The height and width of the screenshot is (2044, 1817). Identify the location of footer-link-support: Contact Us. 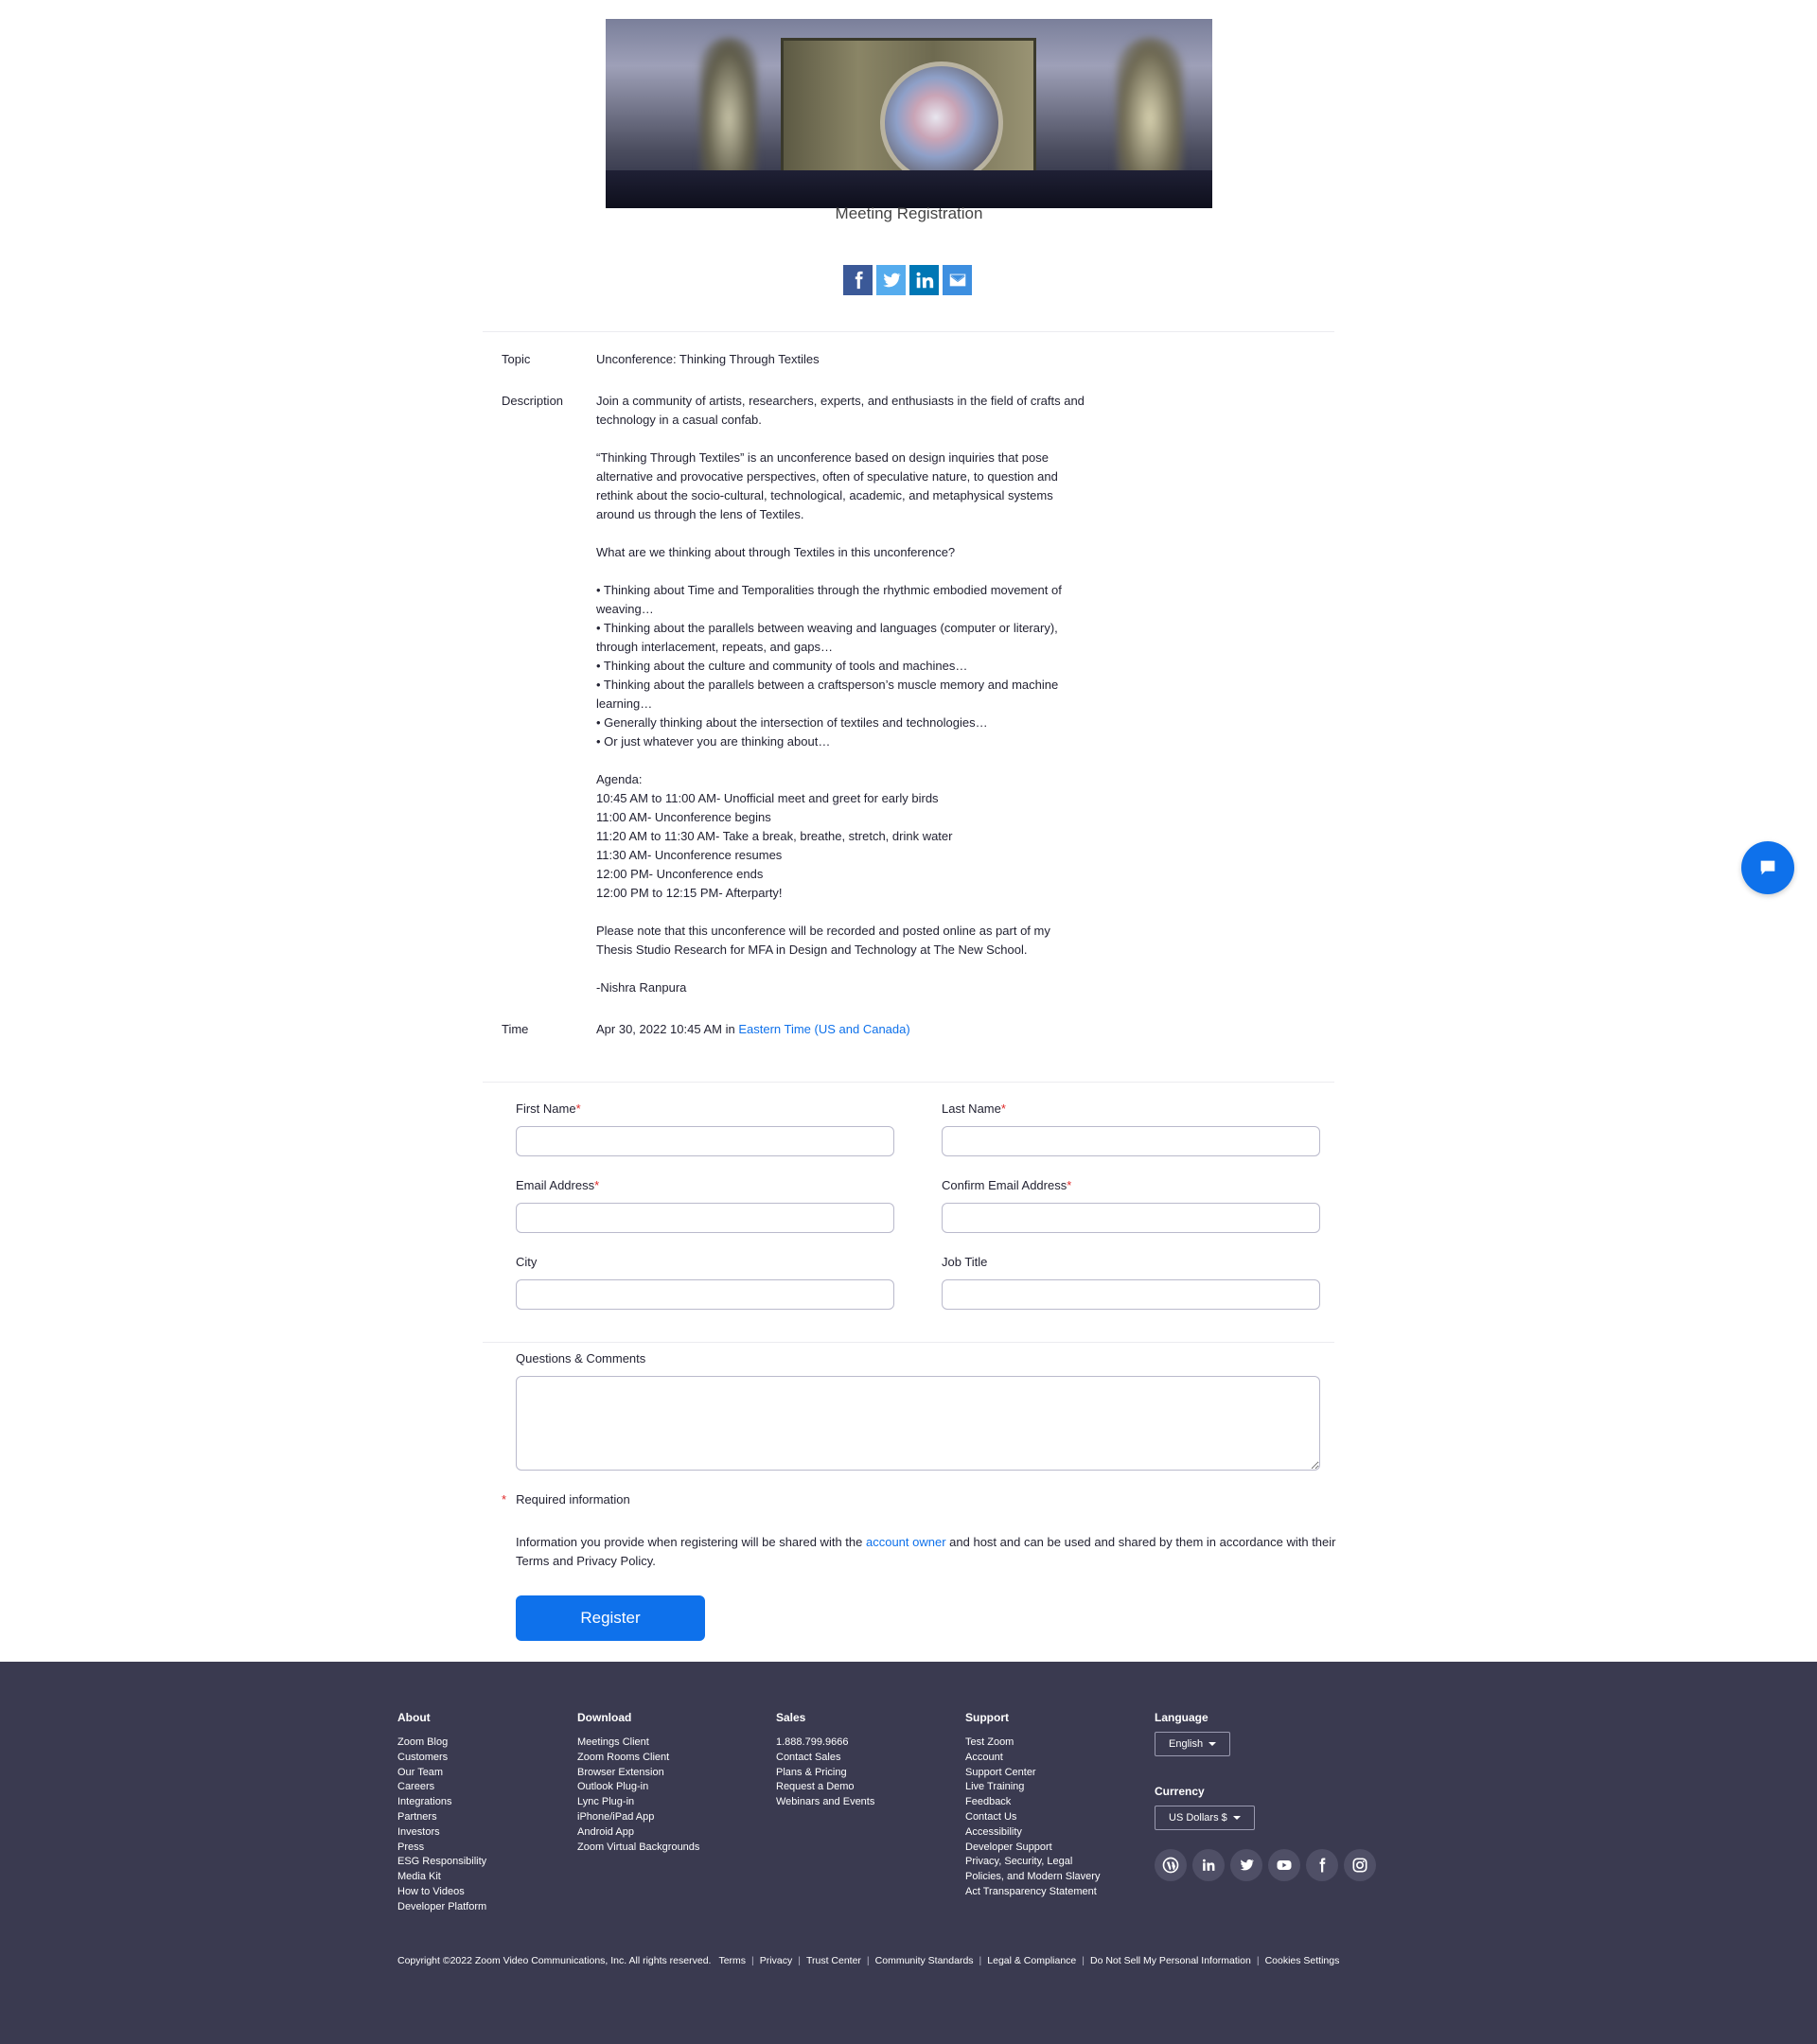
(1032, 1817).